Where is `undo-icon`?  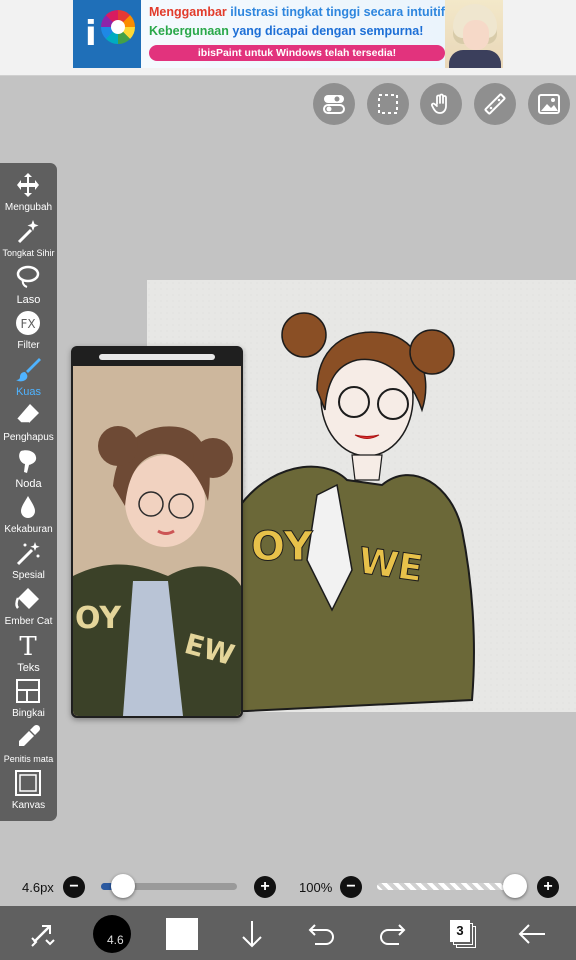
undo-icon is located at coordinates (321, 934).